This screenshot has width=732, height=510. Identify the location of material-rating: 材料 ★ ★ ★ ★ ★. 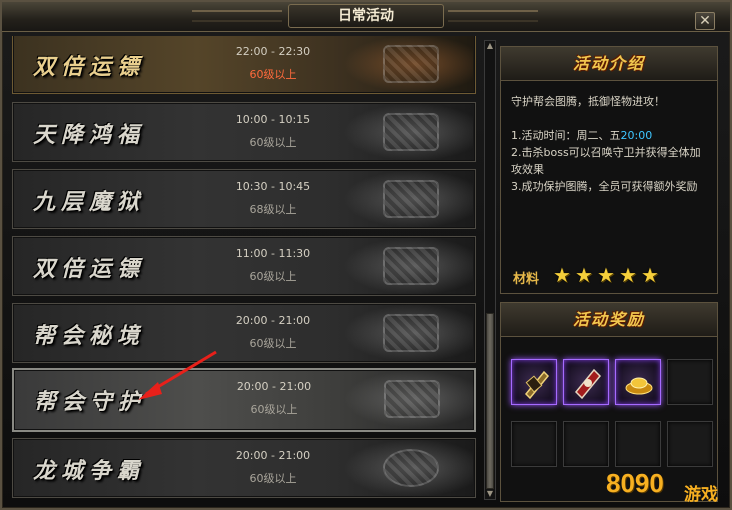
(613, 275).